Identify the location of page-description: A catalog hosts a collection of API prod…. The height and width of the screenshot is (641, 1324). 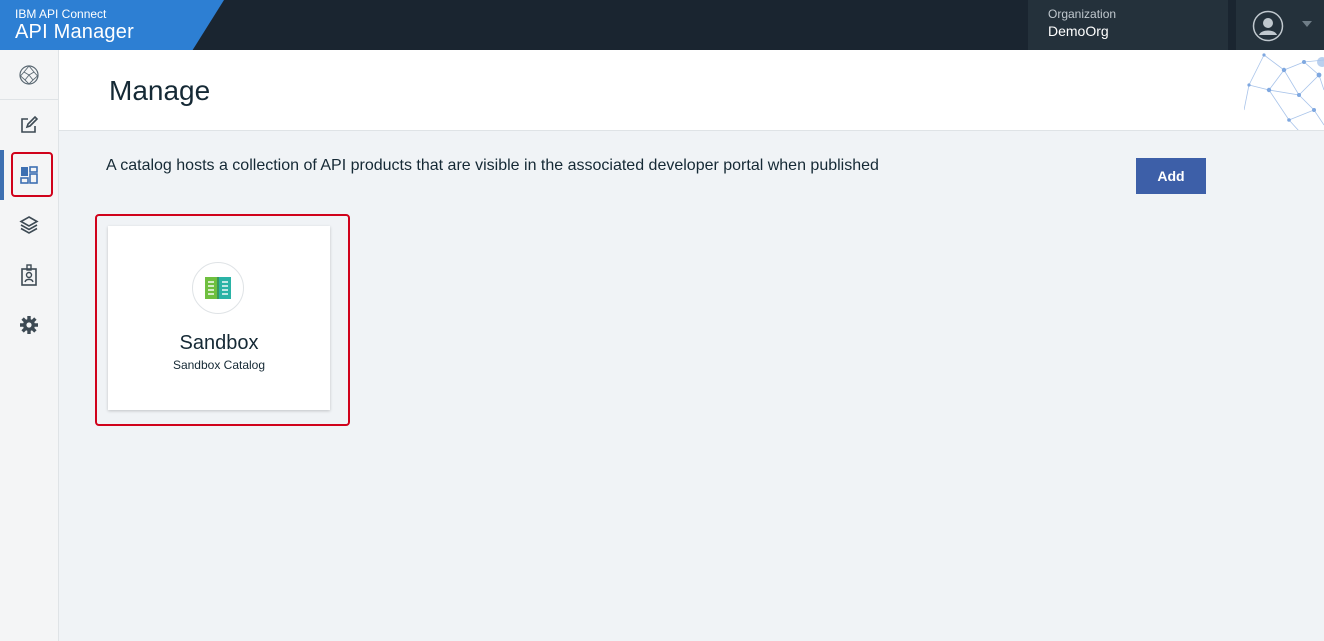
(492, 165).